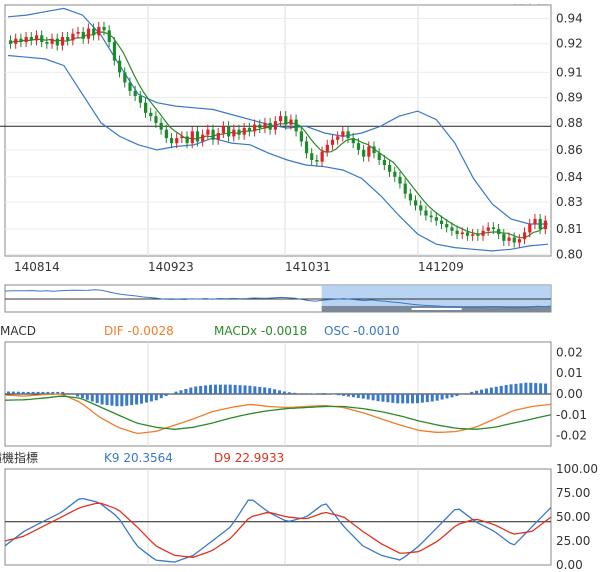 This screenshot has width=602, height=572. I want to click on price-ytick: 0.88, so click(569, 123).